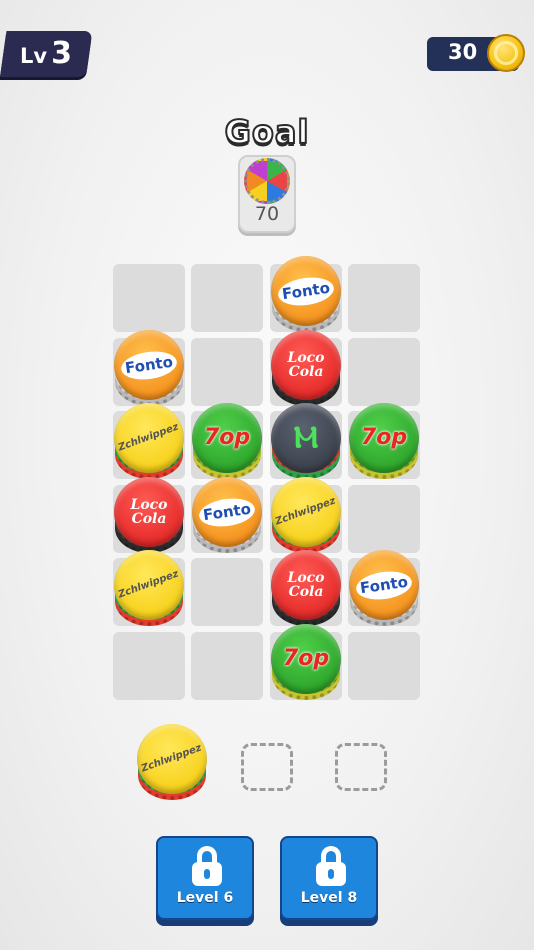 The image size is (534, 950). What do you see at coordinates (267, 132) in the screenshot?
I see `goal-title: Goal` at bounding box center [267, 132].